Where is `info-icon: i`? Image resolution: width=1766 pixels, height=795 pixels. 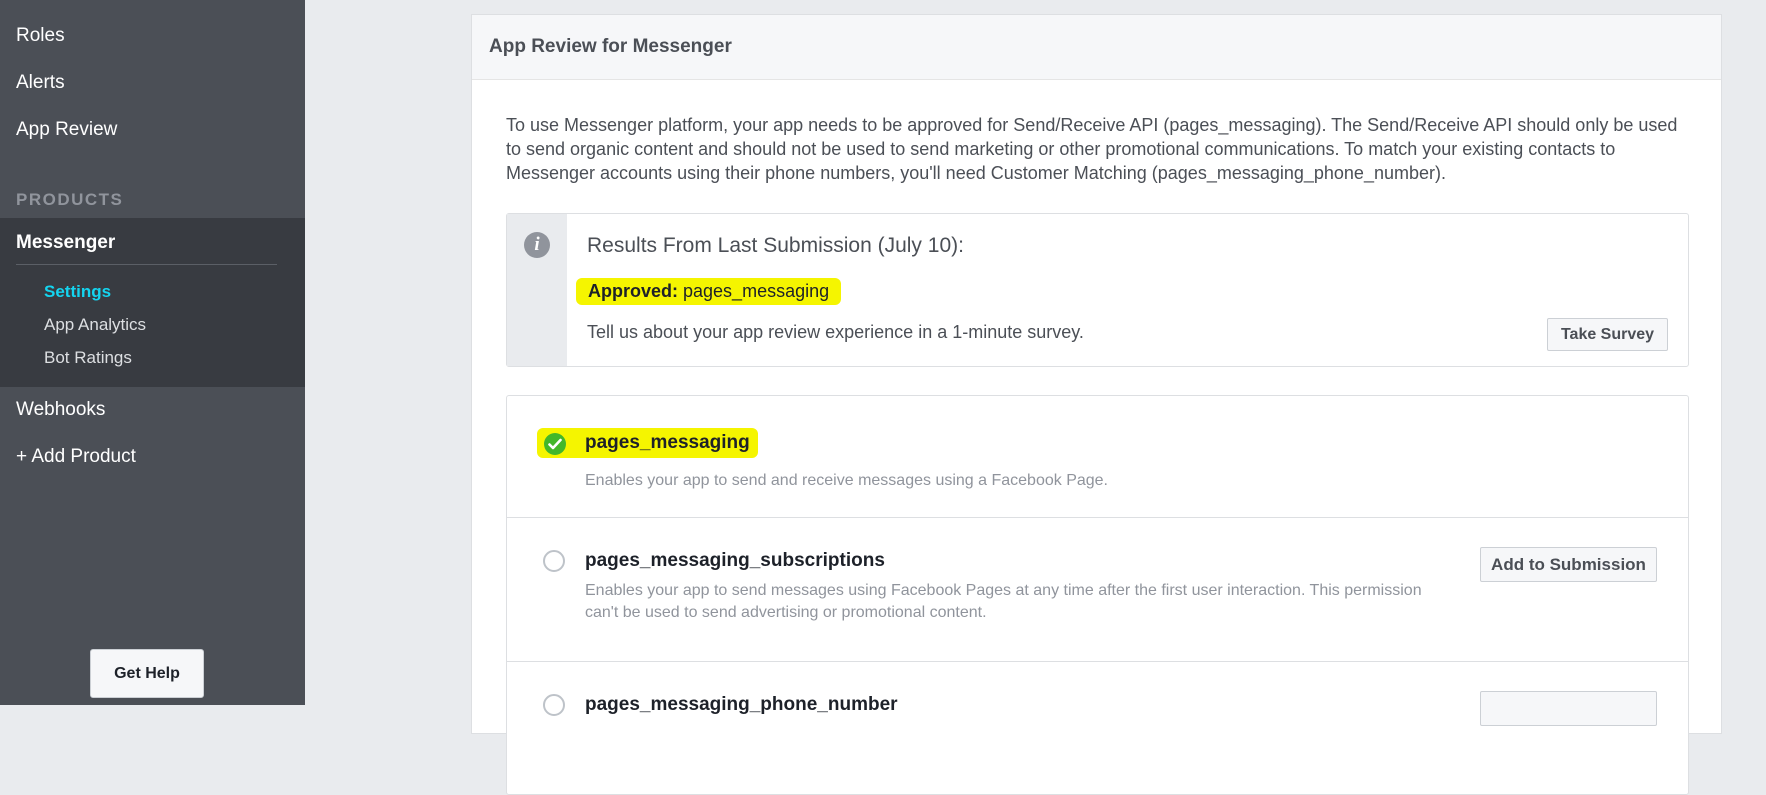 info-icon: i is located at coordinates (537, 245).